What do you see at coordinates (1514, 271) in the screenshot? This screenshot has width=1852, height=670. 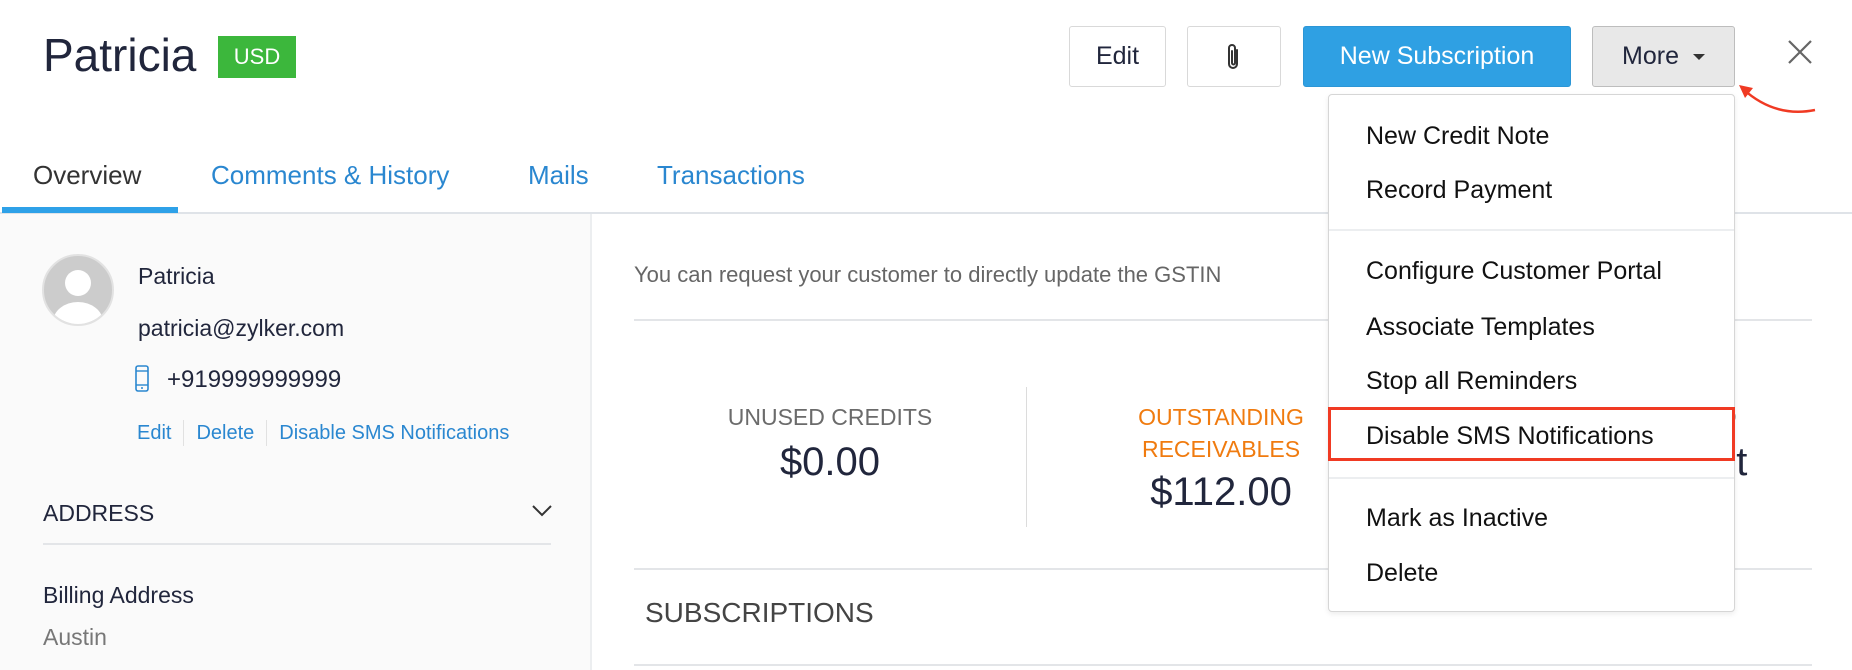 I see `menu-item-configure-customer-portal: Configure Customer Portal` at bounding box center [1514, 271].